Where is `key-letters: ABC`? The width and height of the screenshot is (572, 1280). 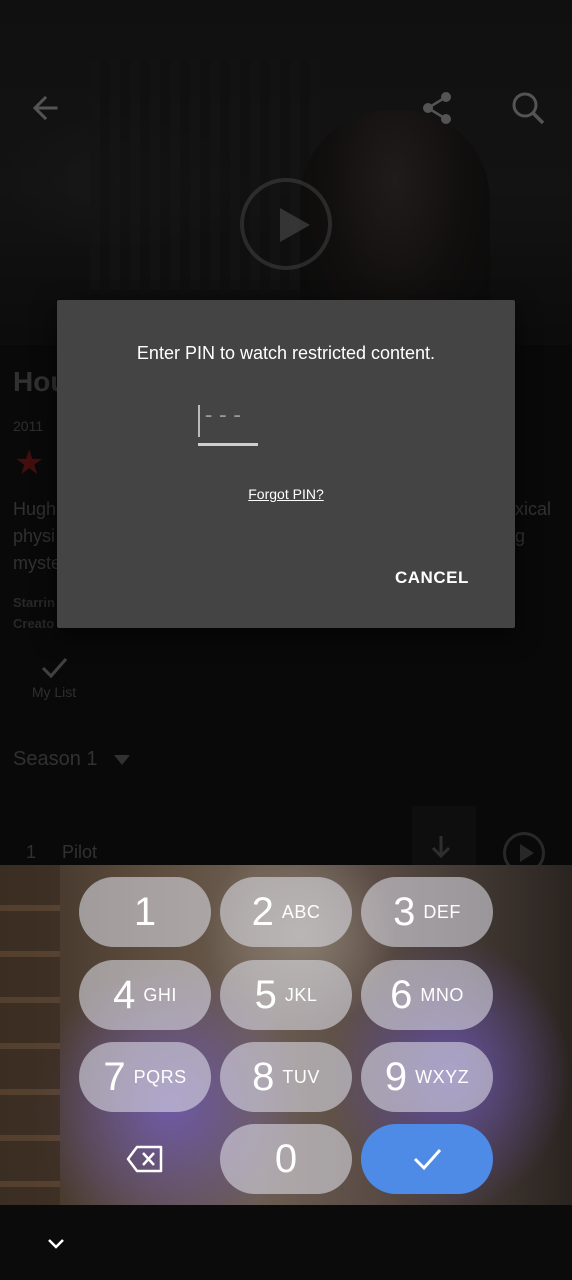 key-letters: ABC is located at coordinates (301, 911).